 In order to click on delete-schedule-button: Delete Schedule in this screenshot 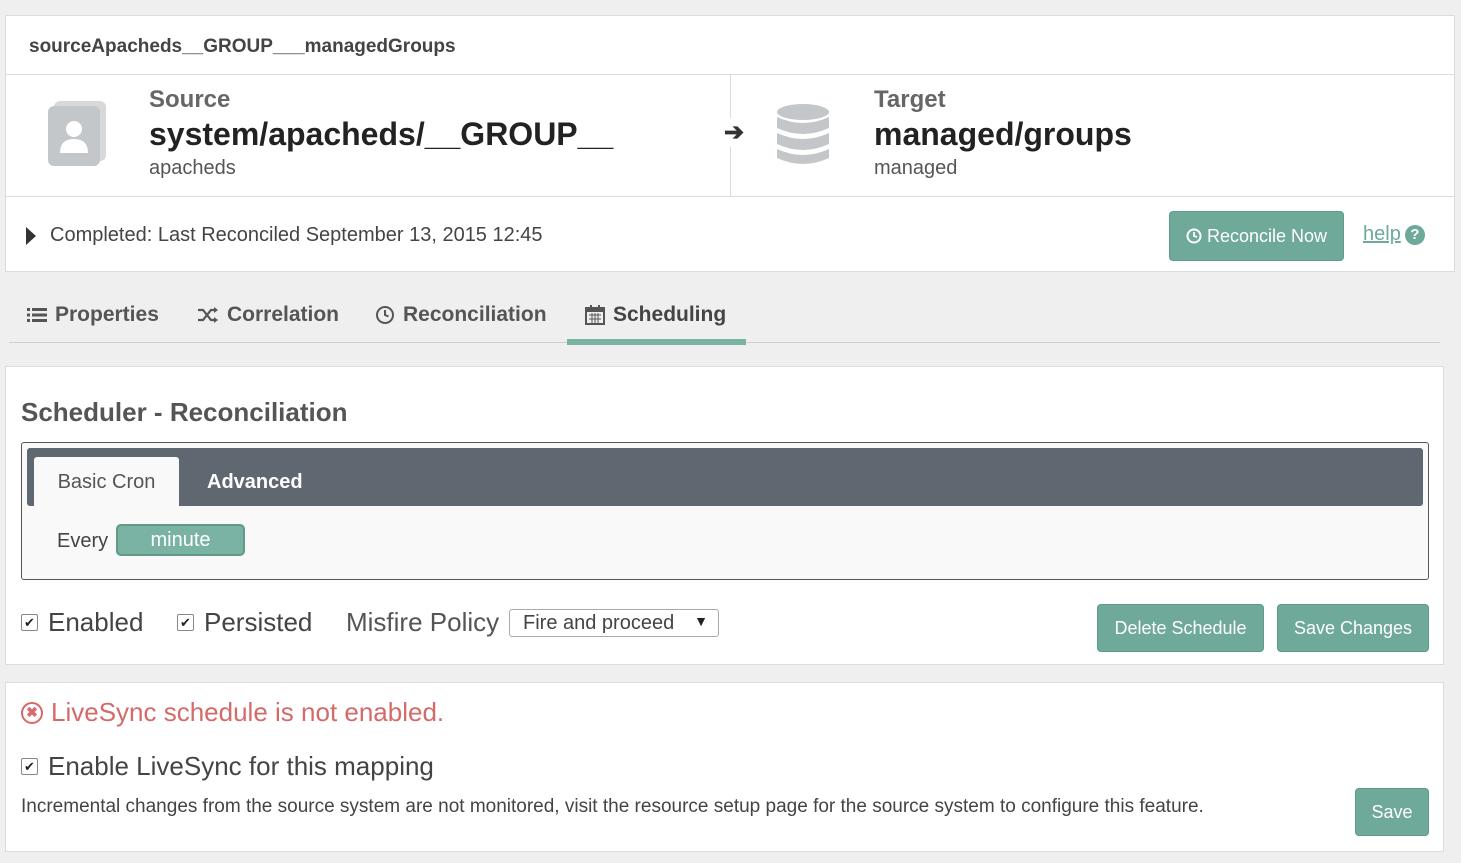, I will do `click(1180, 628)`.